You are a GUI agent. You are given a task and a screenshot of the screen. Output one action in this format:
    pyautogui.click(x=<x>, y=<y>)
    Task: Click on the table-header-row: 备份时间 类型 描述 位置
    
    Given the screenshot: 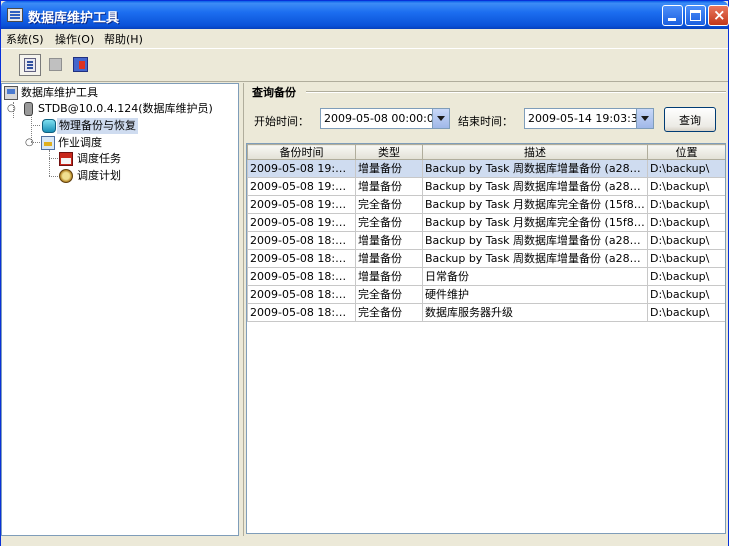 What is the action you would take?
    pyautogui.click(x=486, y=152)
    